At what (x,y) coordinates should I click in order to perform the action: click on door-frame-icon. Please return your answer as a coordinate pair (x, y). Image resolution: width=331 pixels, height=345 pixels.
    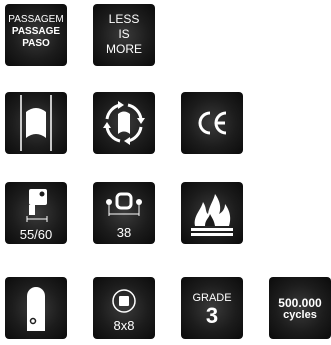
    Looking at the image, I should click on (36, 123).